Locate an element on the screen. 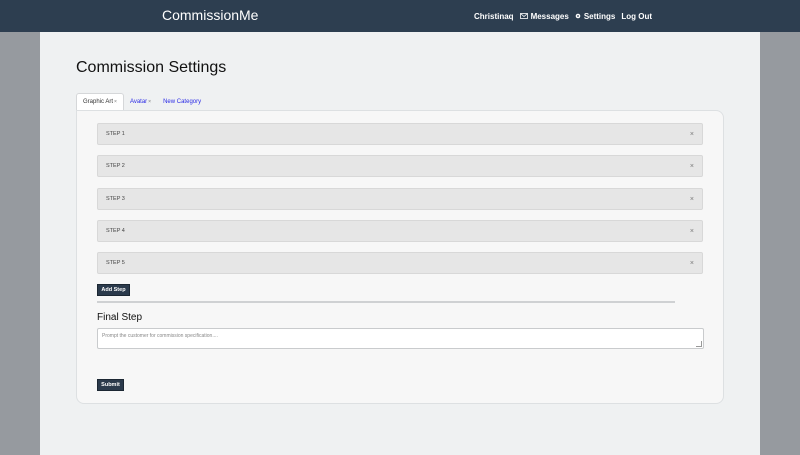  step-item: STEP 1 × is located at coordinates (400, 134).